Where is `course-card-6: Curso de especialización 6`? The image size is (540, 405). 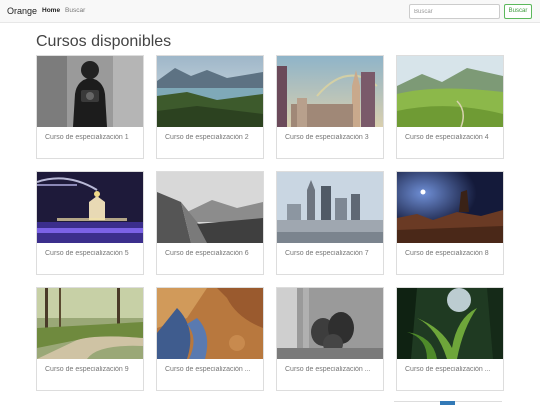 course-card-6: Curso de especialización 6 is located at coordinates (210, 223).